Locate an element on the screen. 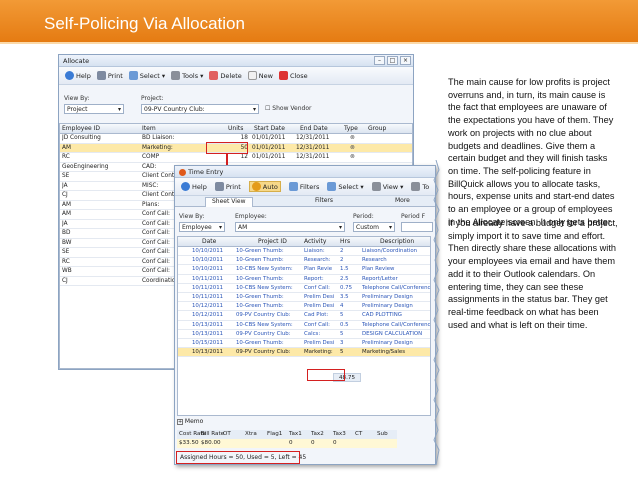  col-units: Units is located at coordinates (235, 128).